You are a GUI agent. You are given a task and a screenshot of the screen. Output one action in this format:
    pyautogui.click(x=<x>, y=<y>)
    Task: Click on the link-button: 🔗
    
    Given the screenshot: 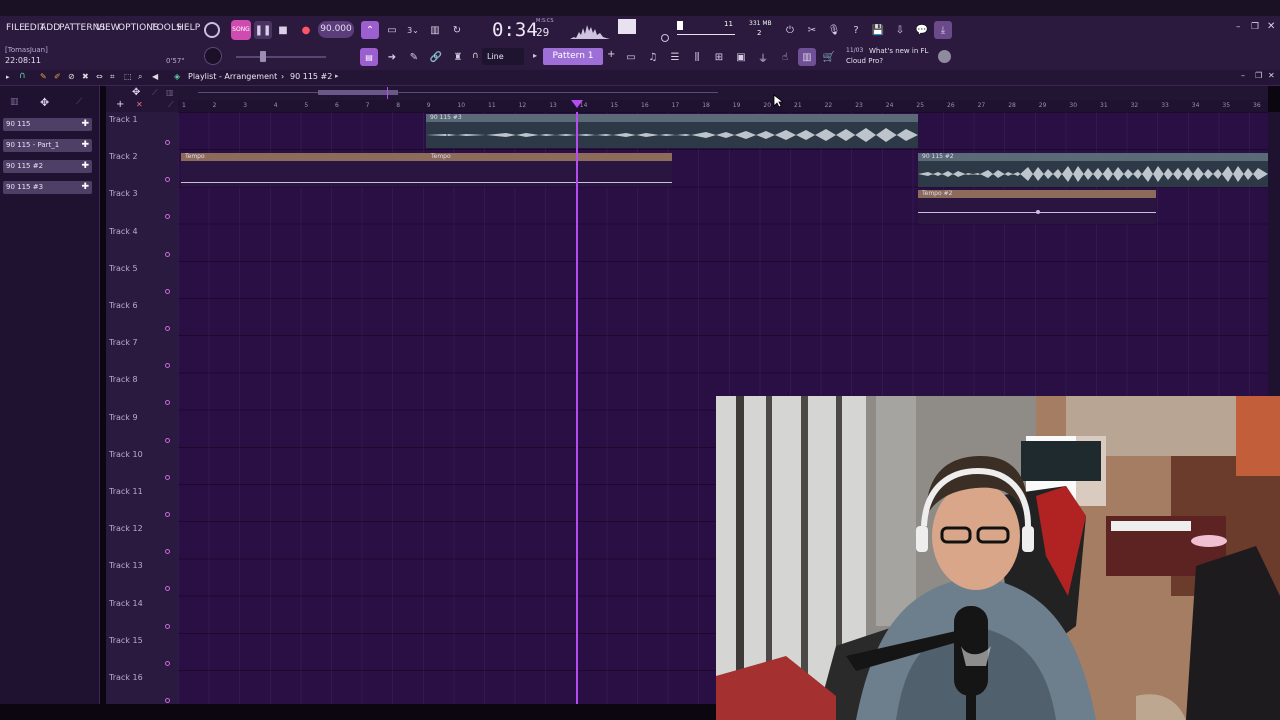 What is the action you would take?
    pyautogui.click(x=436, y=57)
    